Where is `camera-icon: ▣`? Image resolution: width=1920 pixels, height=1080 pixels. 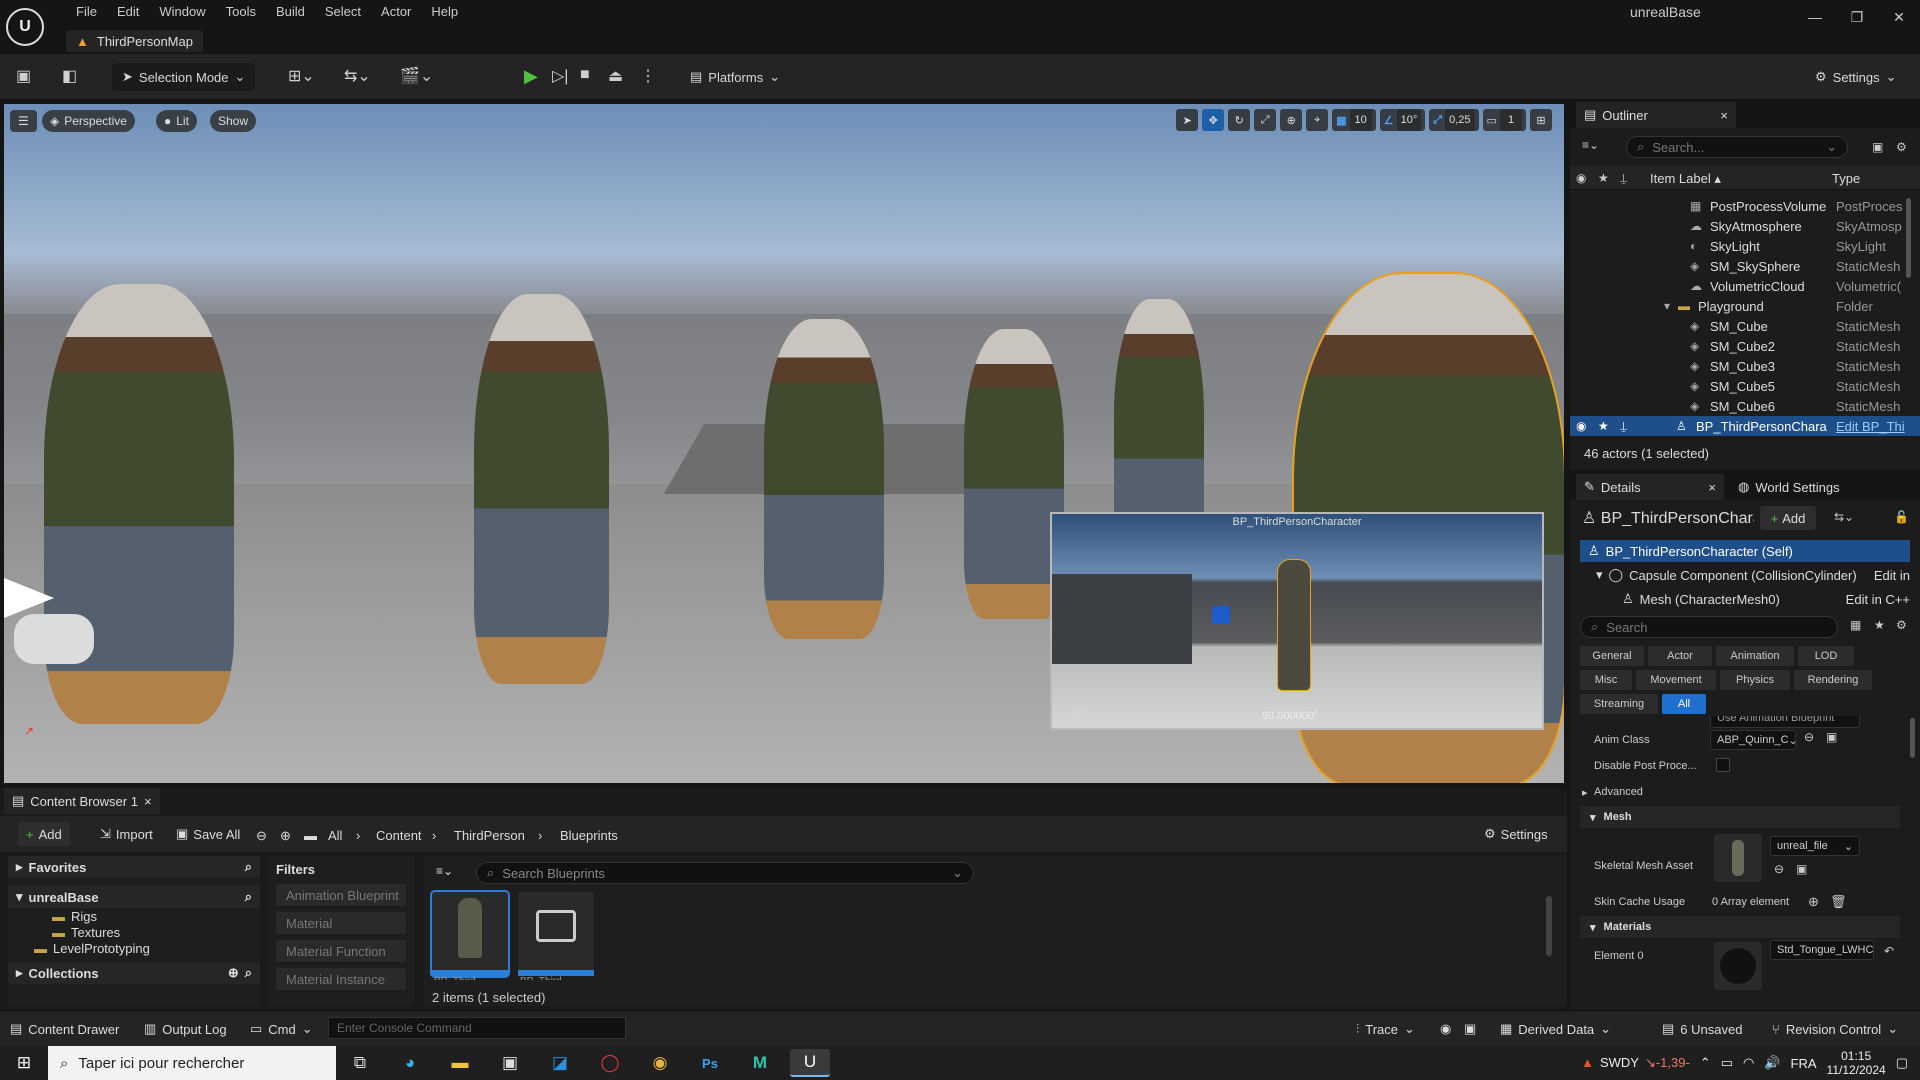 camera-icon: ▣ is located at coordinates (1470, 1029).